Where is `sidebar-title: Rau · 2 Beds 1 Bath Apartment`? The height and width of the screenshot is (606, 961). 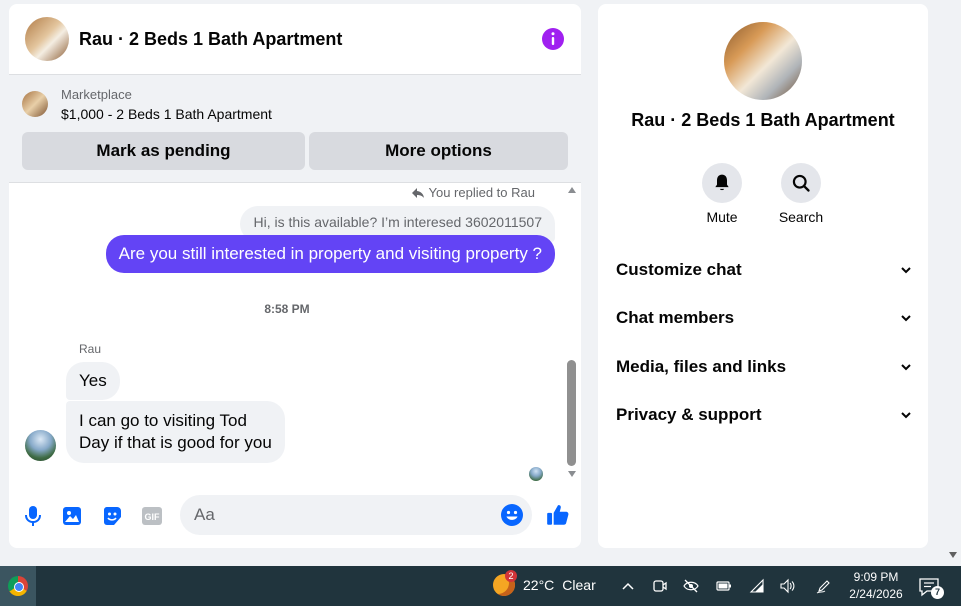
sidebar-title: Rau · 2 Beds 1 Bath Apartment is located at coordinates (763, 120).